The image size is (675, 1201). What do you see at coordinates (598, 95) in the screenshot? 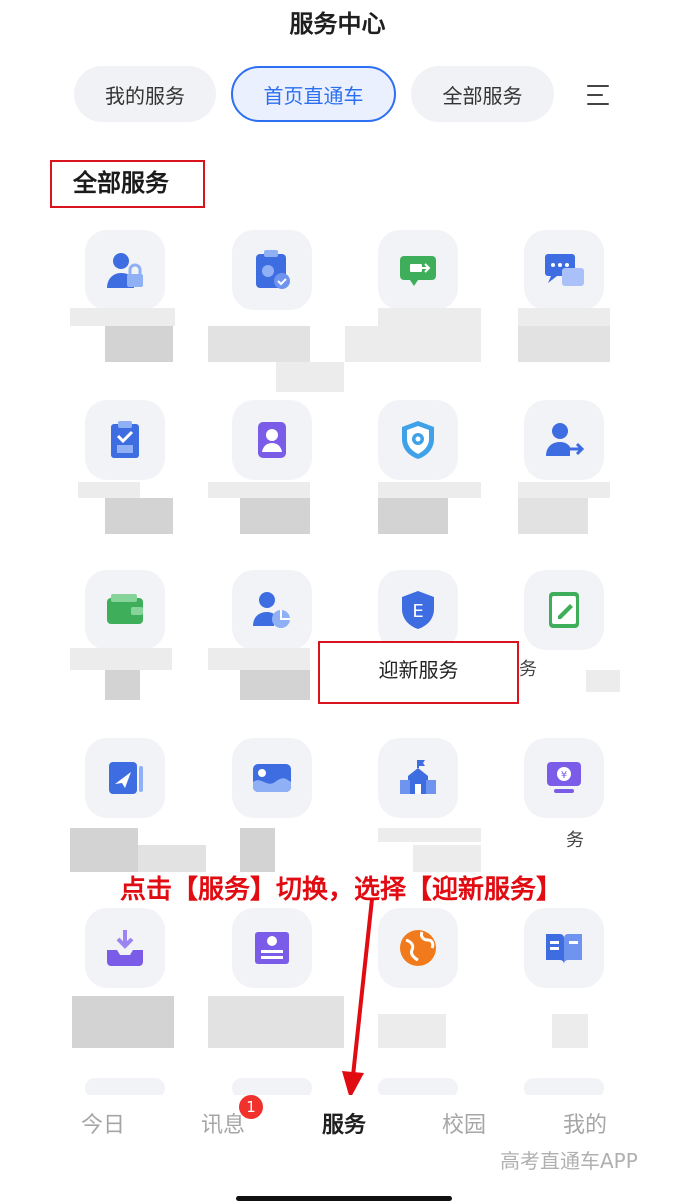
I see `menu-icon` at bounding box center [598, 95].